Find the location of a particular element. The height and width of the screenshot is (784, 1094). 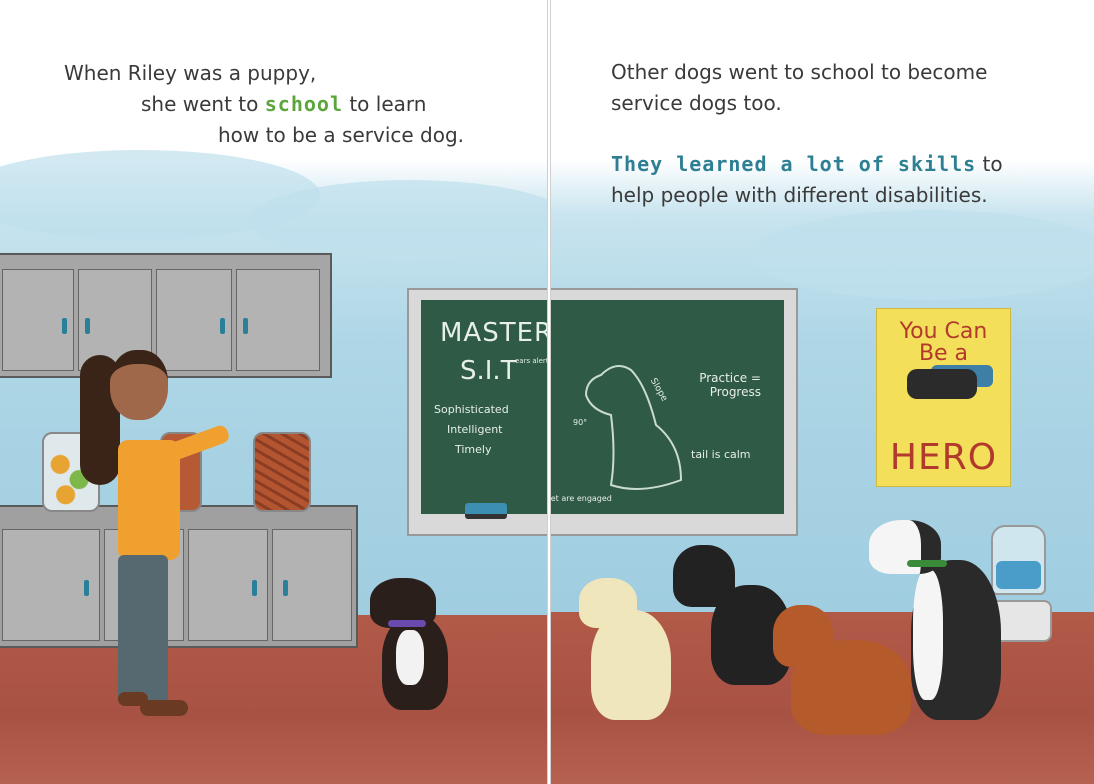

caped-dog-icon is located at coordinates (942, 384).